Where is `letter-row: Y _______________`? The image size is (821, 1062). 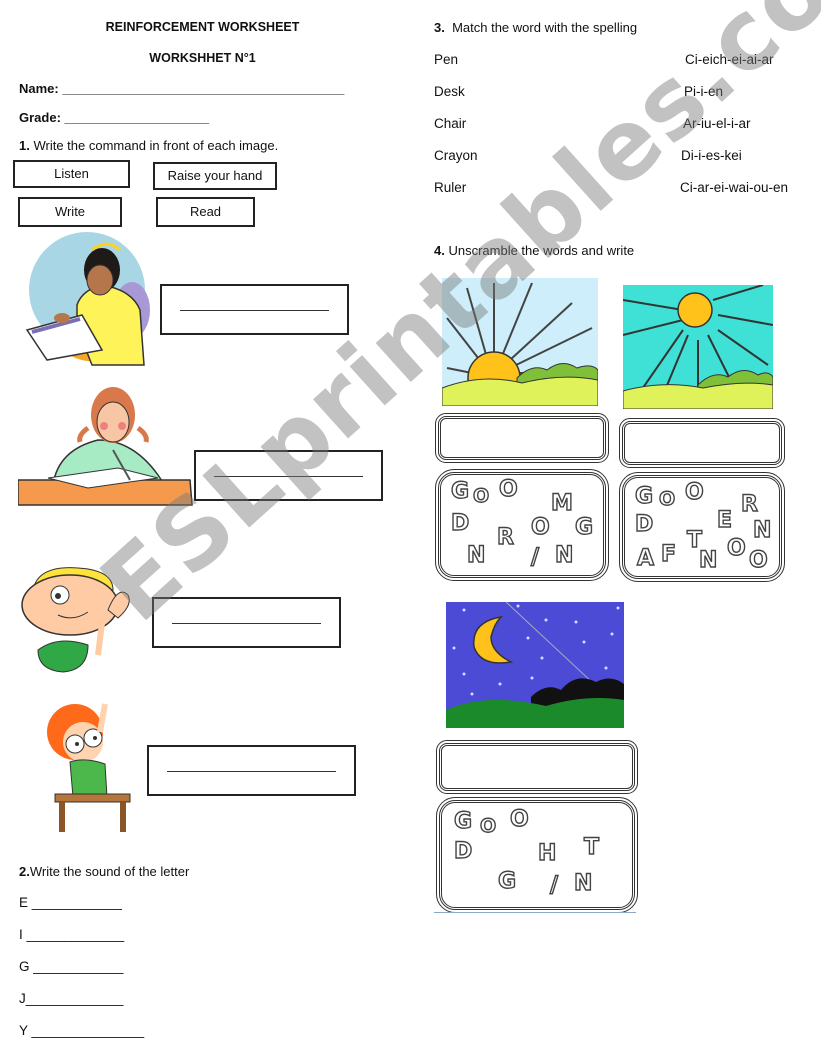 letter-row: Y _______________ is located at coordinates (81, 1030).